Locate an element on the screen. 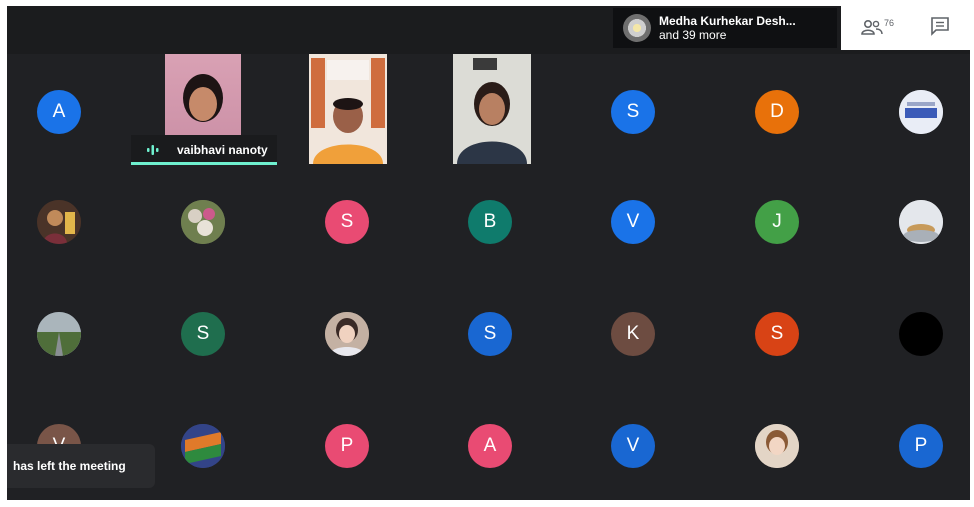 The width and height of the screenshot is (974, 507). presenter-more: and 39 more is located at coordinates (693, 35).